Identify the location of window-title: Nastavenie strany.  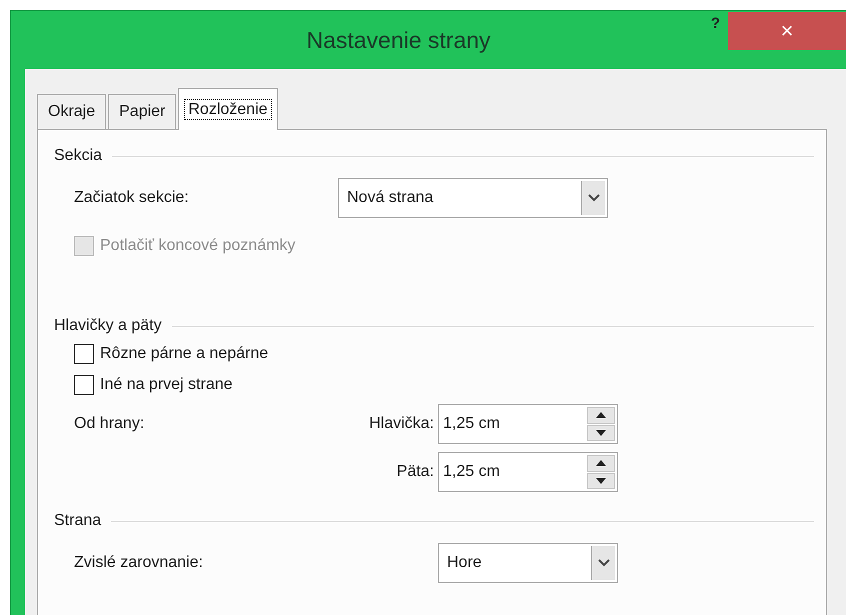
(398, 40).